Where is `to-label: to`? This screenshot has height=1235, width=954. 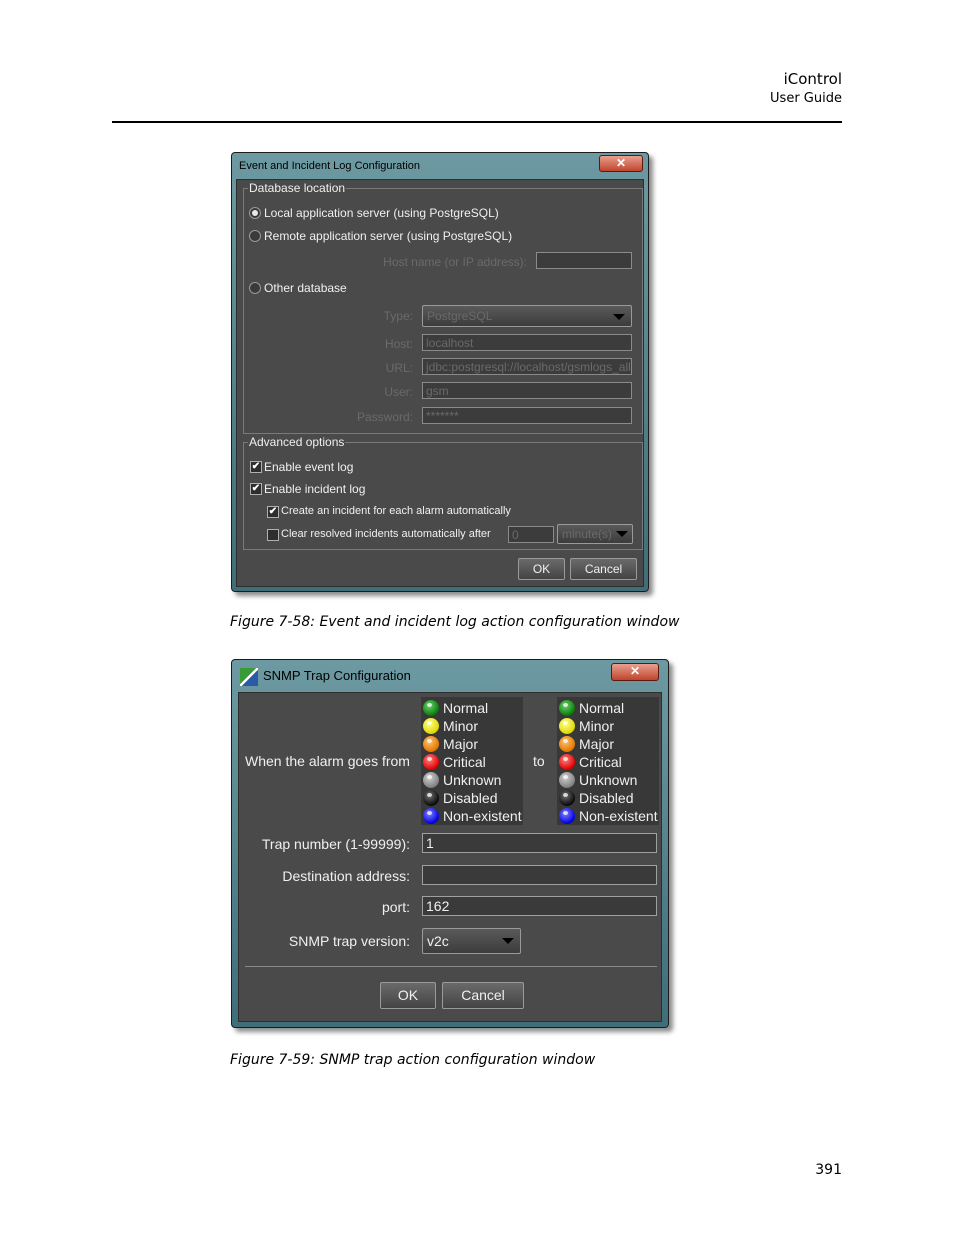 to-label: to is located at coordinates (539, 761).